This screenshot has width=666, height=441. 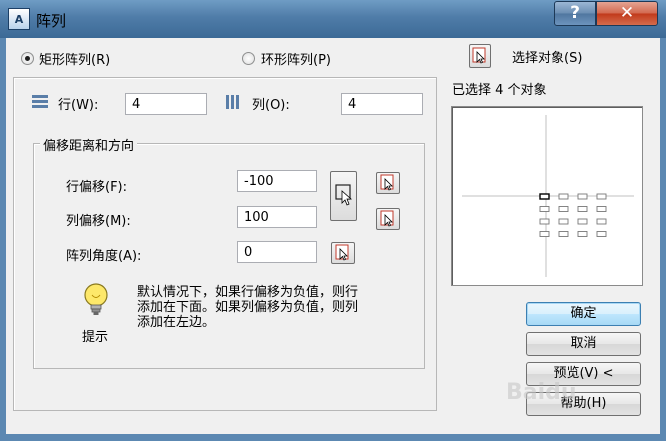 What do you see at coordinates (104, 256) in the screenshot?
I see `angle-label: 阵列角度(A):` at bounding box center [104, 256].